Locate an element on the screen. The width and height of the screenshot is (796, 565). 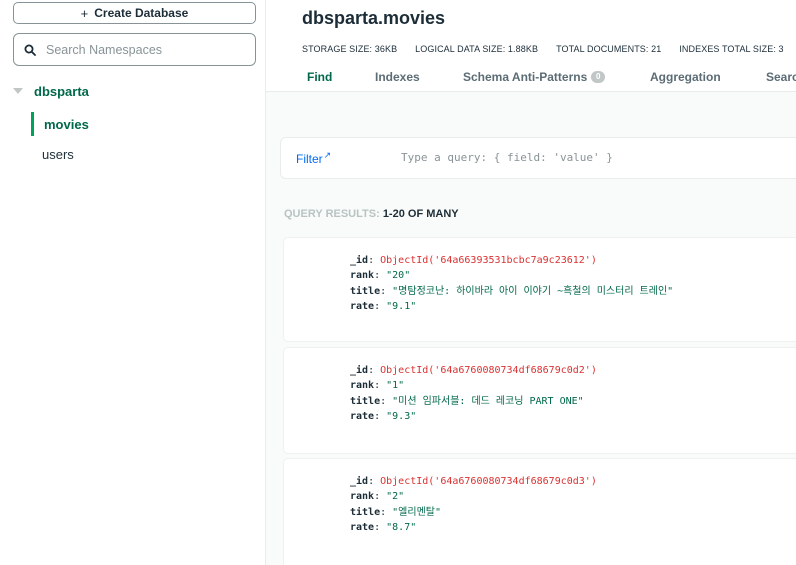
field-value: "9.3" is located at coordinates (401, 417).